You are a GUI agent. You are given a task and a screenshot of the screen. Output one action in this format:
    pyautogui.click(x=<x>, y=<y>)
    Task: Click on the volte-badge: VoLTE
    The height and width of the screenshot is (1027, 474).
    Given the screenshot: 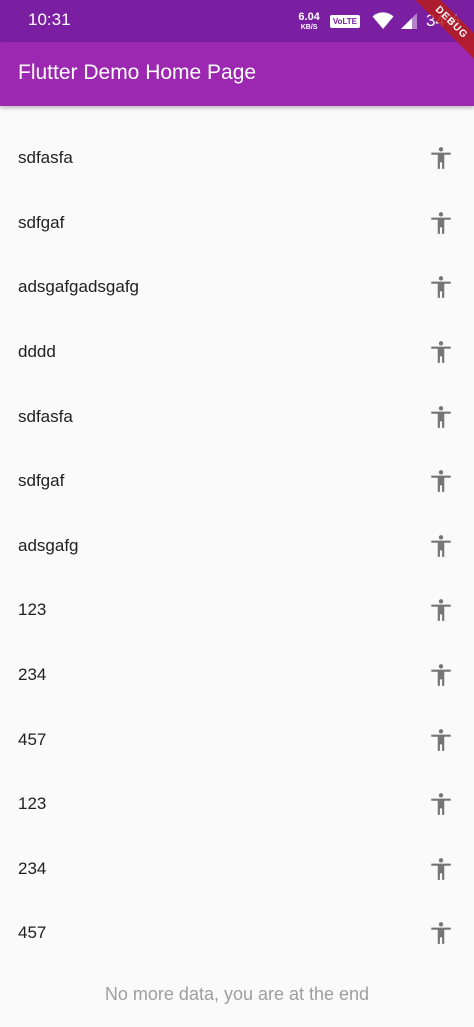 What is the action you would take?
    pyautogui.click(x=344, y=21)
    